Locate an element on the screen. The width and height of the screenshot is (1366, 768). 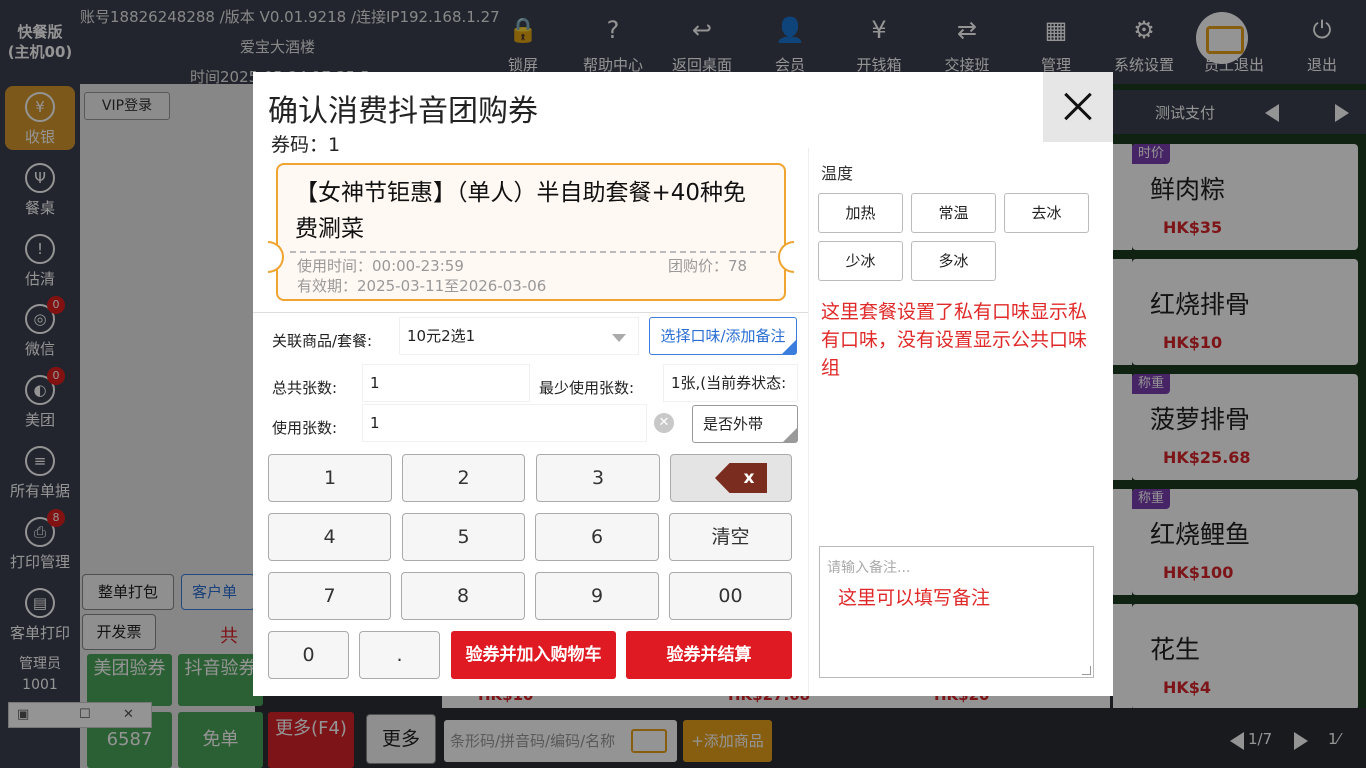
use-count-label: 使用张数: is located at coordinates (305, 428).